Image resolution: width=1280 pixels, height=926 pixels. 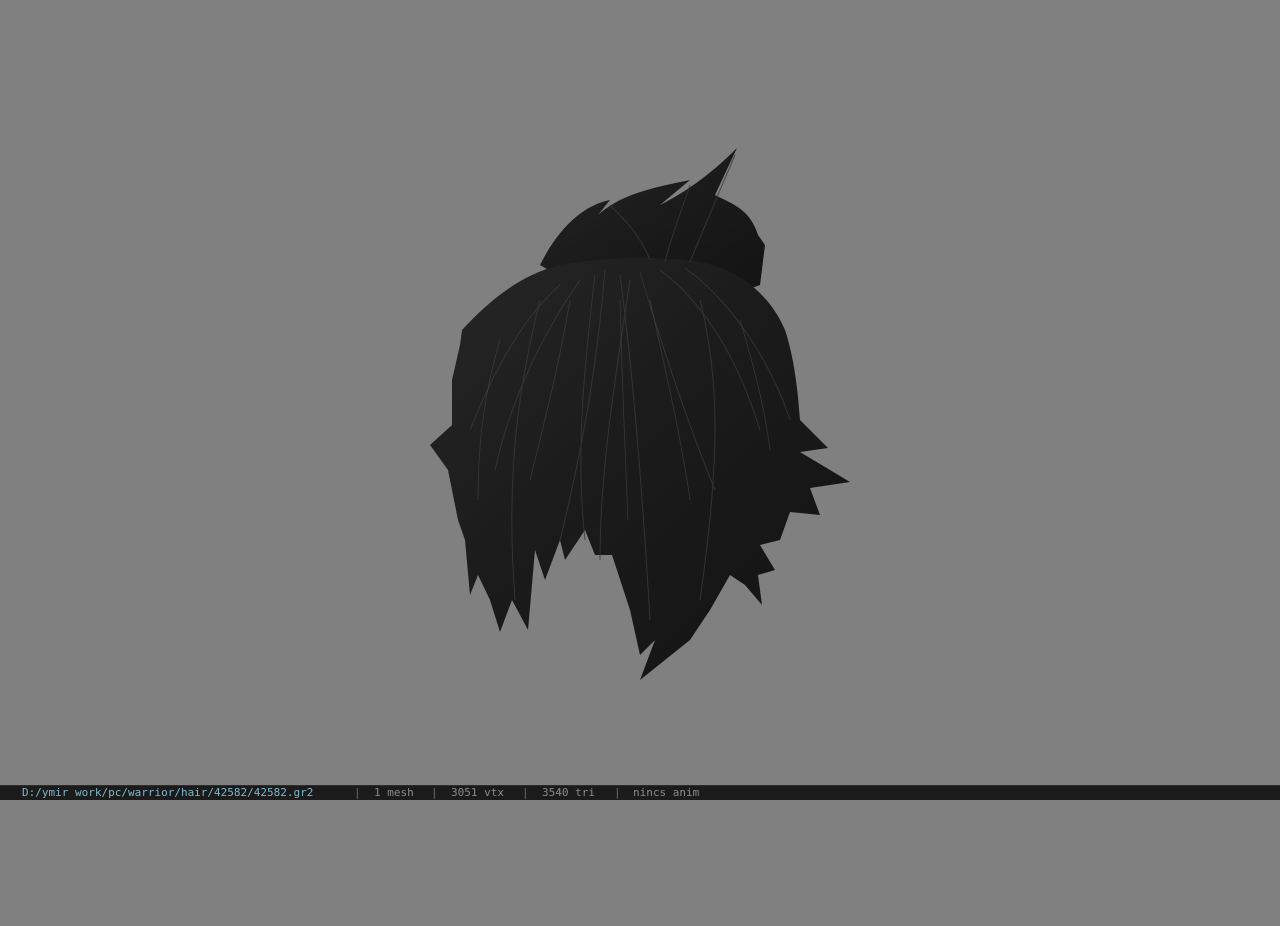 I want to click on status-mesh-count: 1 mesh, so click(x=394, y=792).